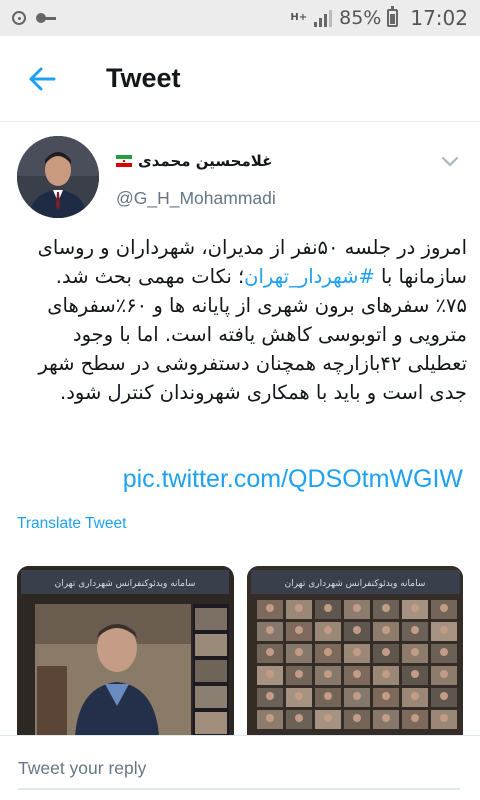  I want to click on video-conference-photo-1: سامانه ویدئوکنفرانس شهرداری تهران, so click(125, 651).